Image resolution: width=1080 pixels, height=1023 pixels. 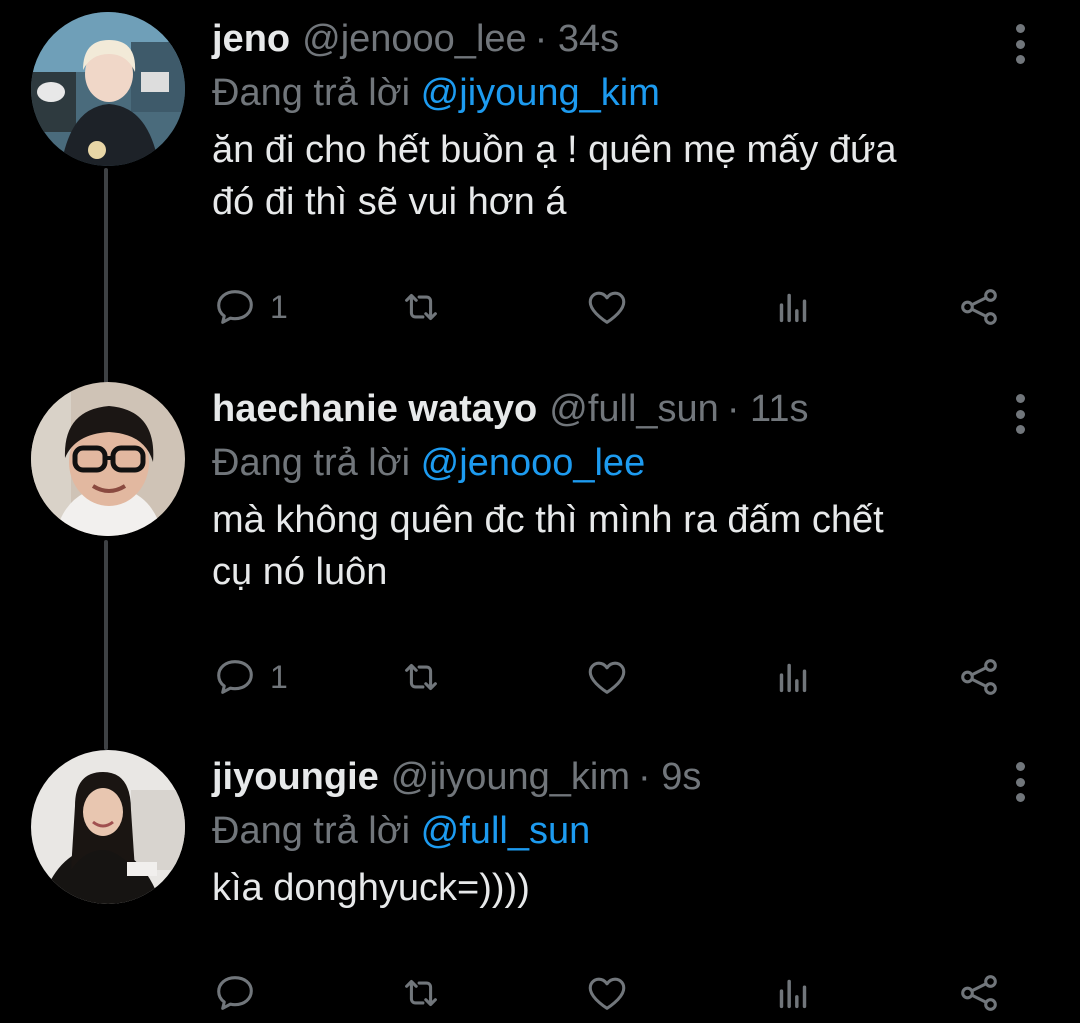 I want to click on reply-context: Đang trả lời @full_sun, so click(x=626, y=831).